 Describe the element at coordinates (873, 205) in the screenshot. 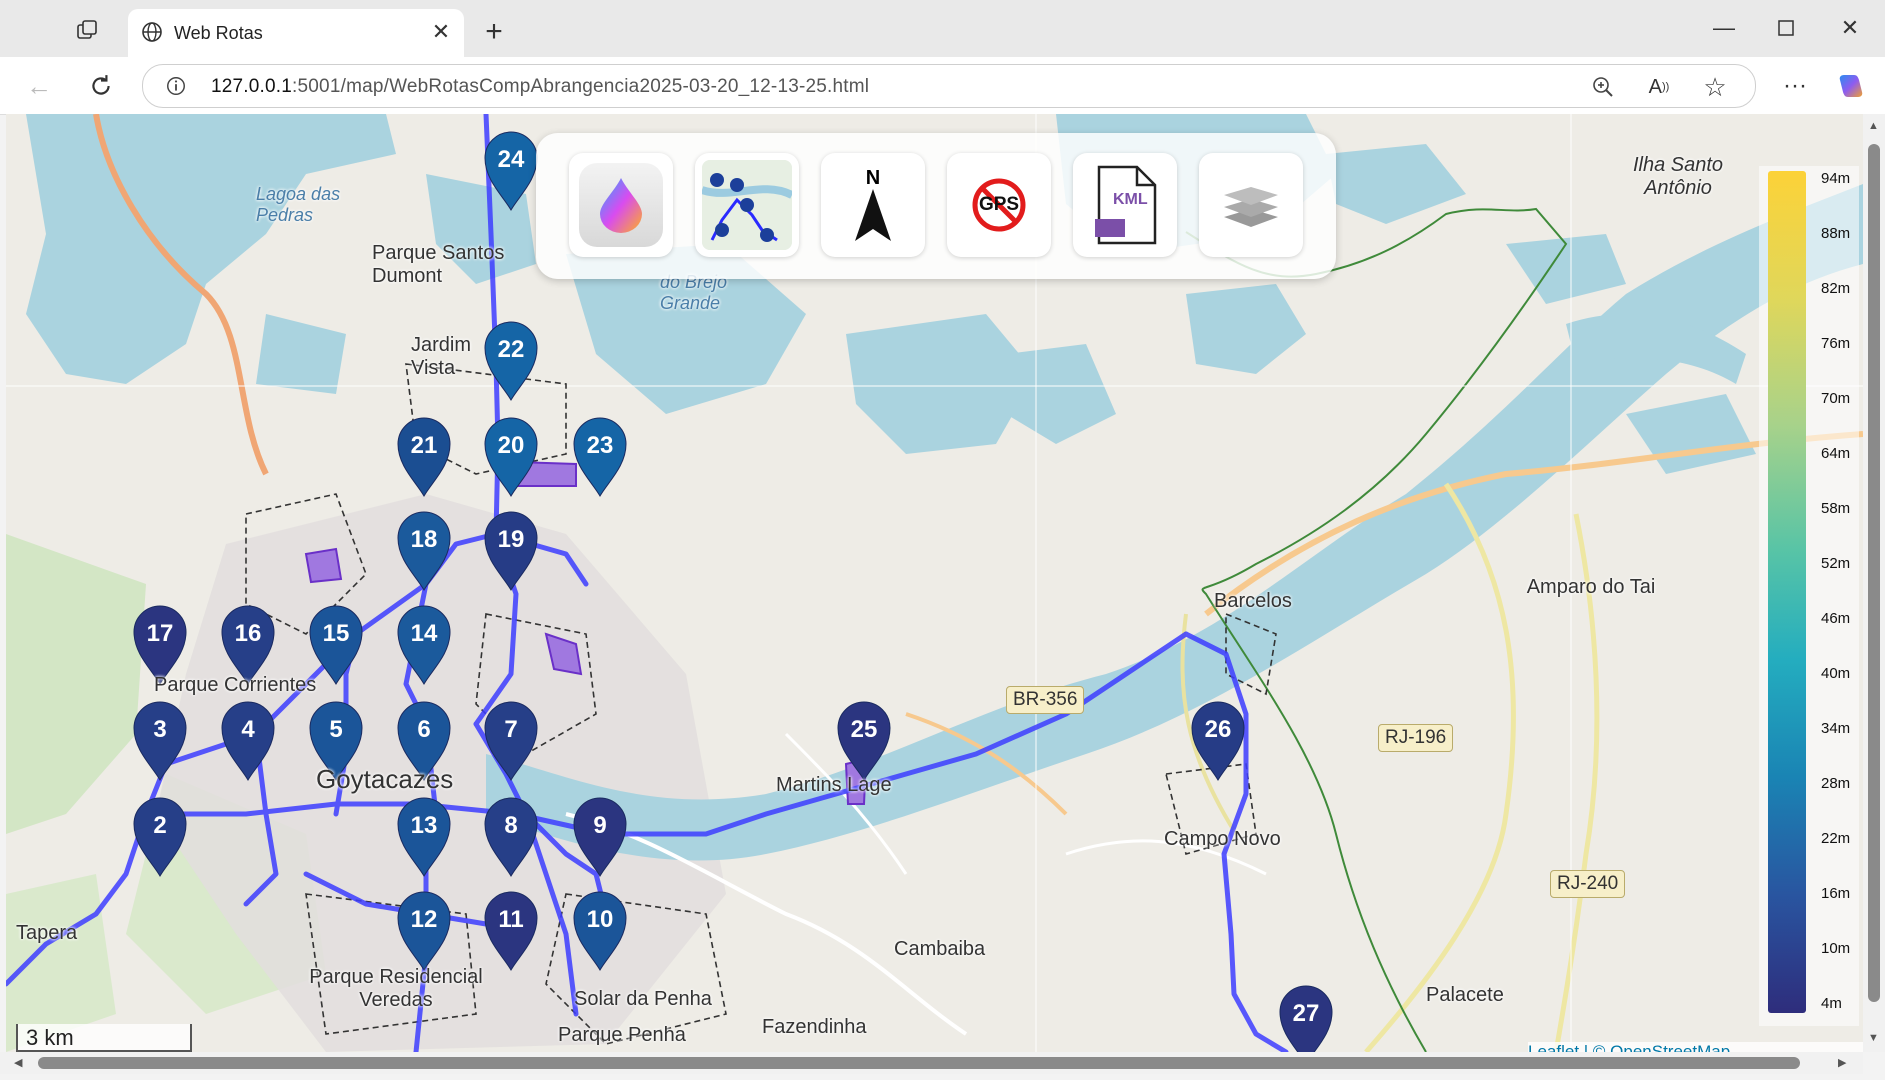

I see `north-arrow-button: N` at that location.